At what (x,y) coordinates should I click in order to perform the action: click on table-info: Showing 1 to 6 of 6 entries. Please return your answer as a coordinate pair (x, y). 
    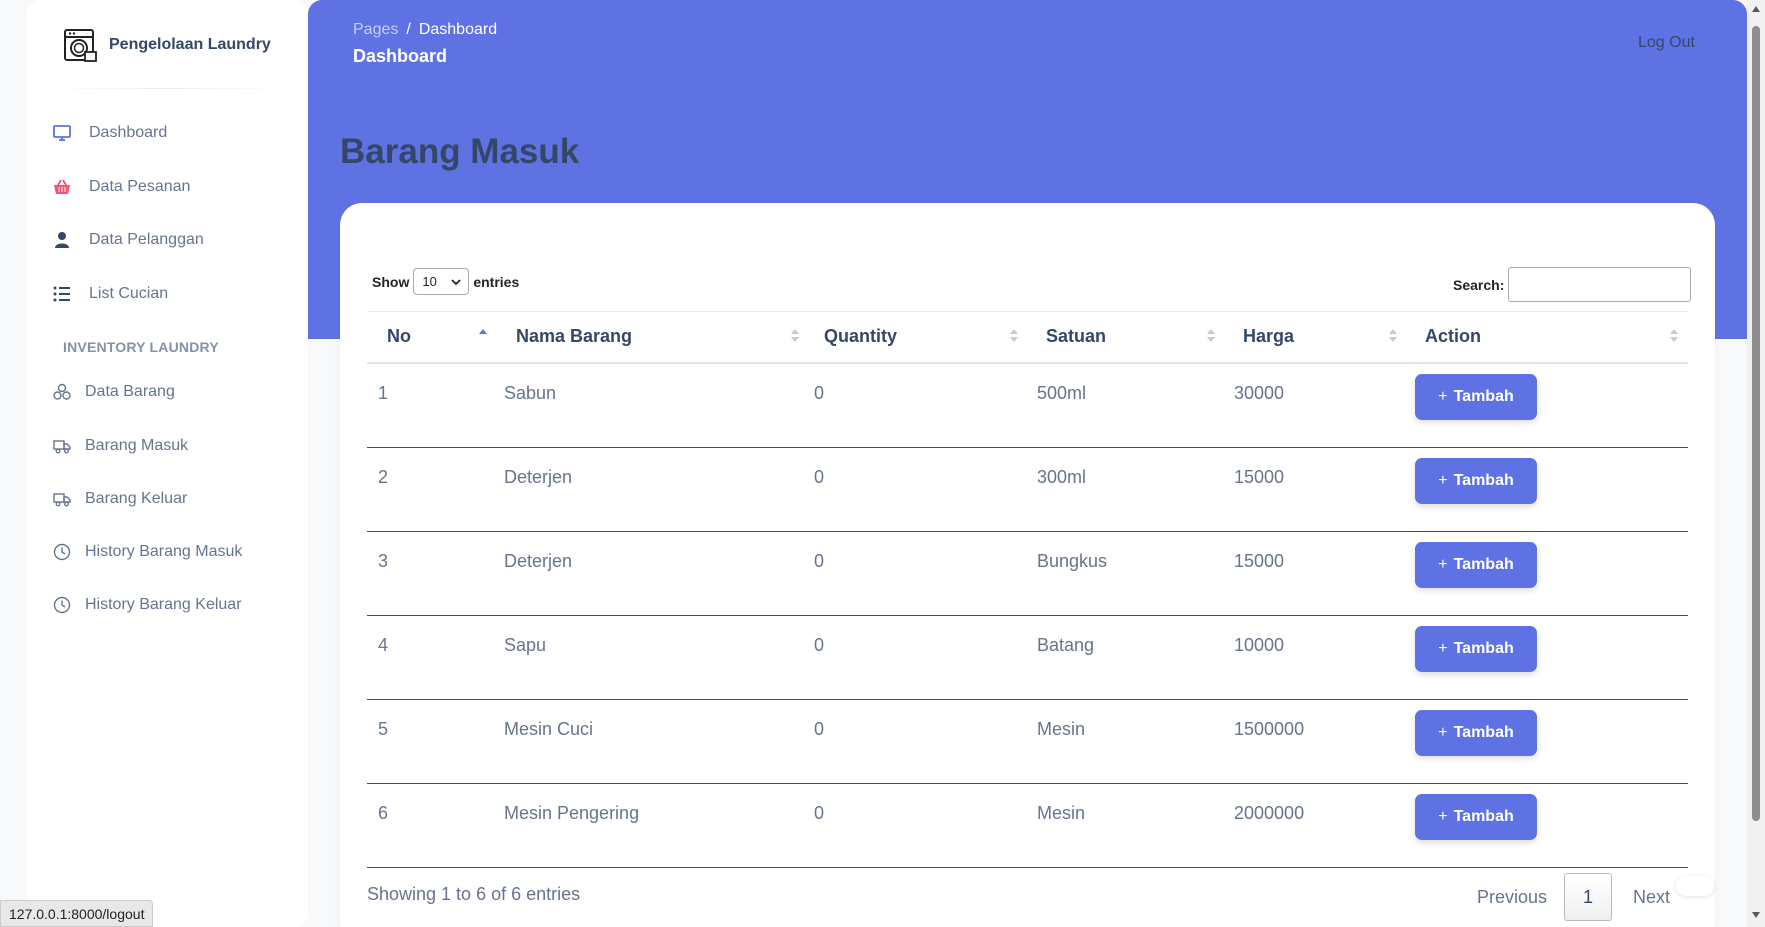
    Looking at the image, I should click on (474, 894).